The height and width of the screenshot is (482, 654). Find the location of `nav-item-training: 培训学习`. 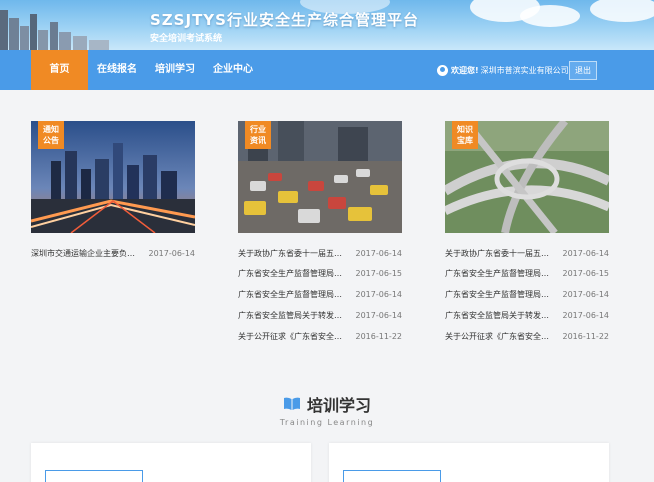

nav-item-training: 培训学习 is located at coordinates (175, 70).